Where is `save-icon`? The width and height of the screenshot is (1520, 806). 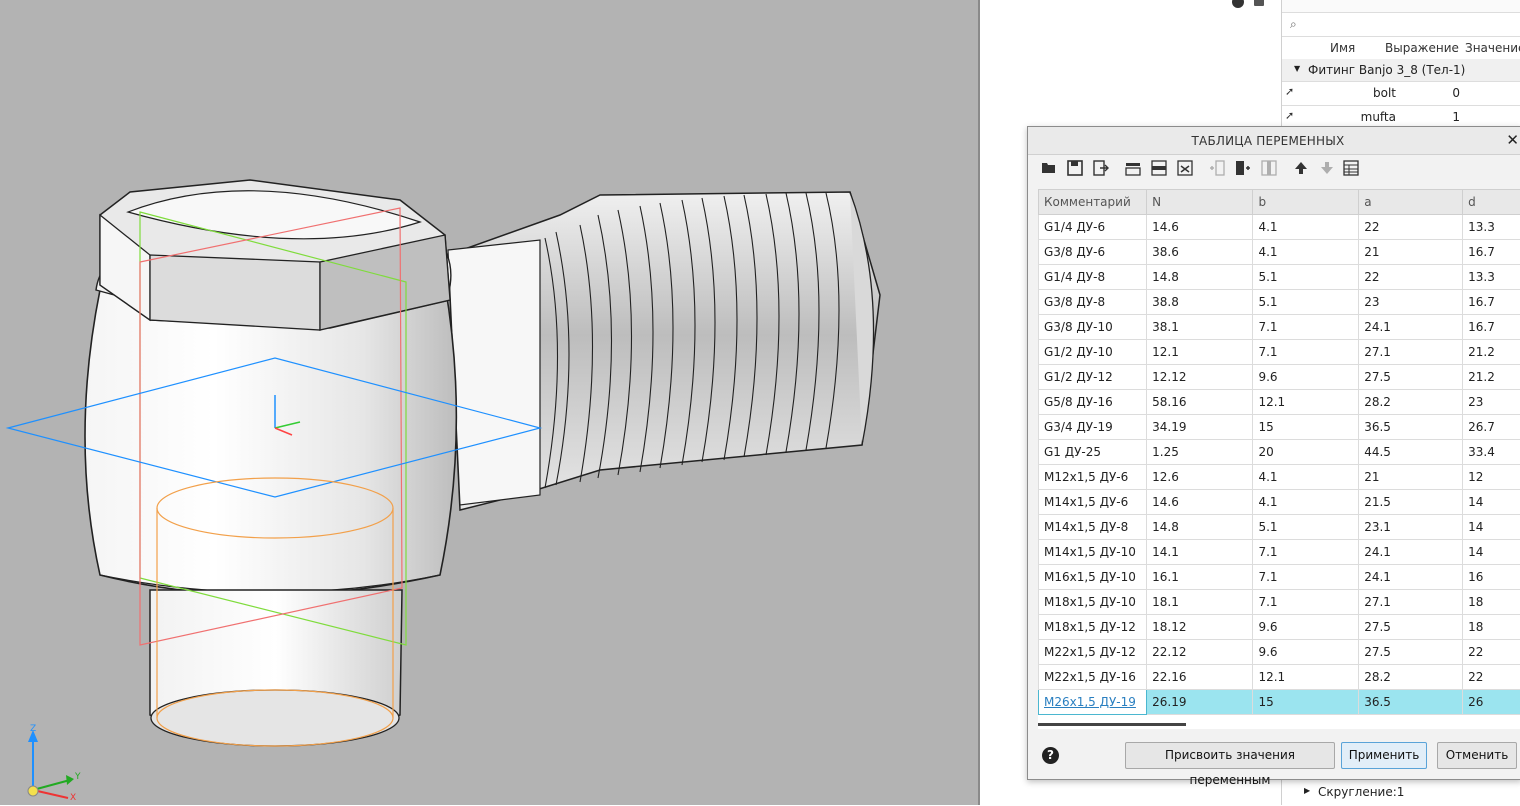 save-icon is located at coordinates (1075, 168).